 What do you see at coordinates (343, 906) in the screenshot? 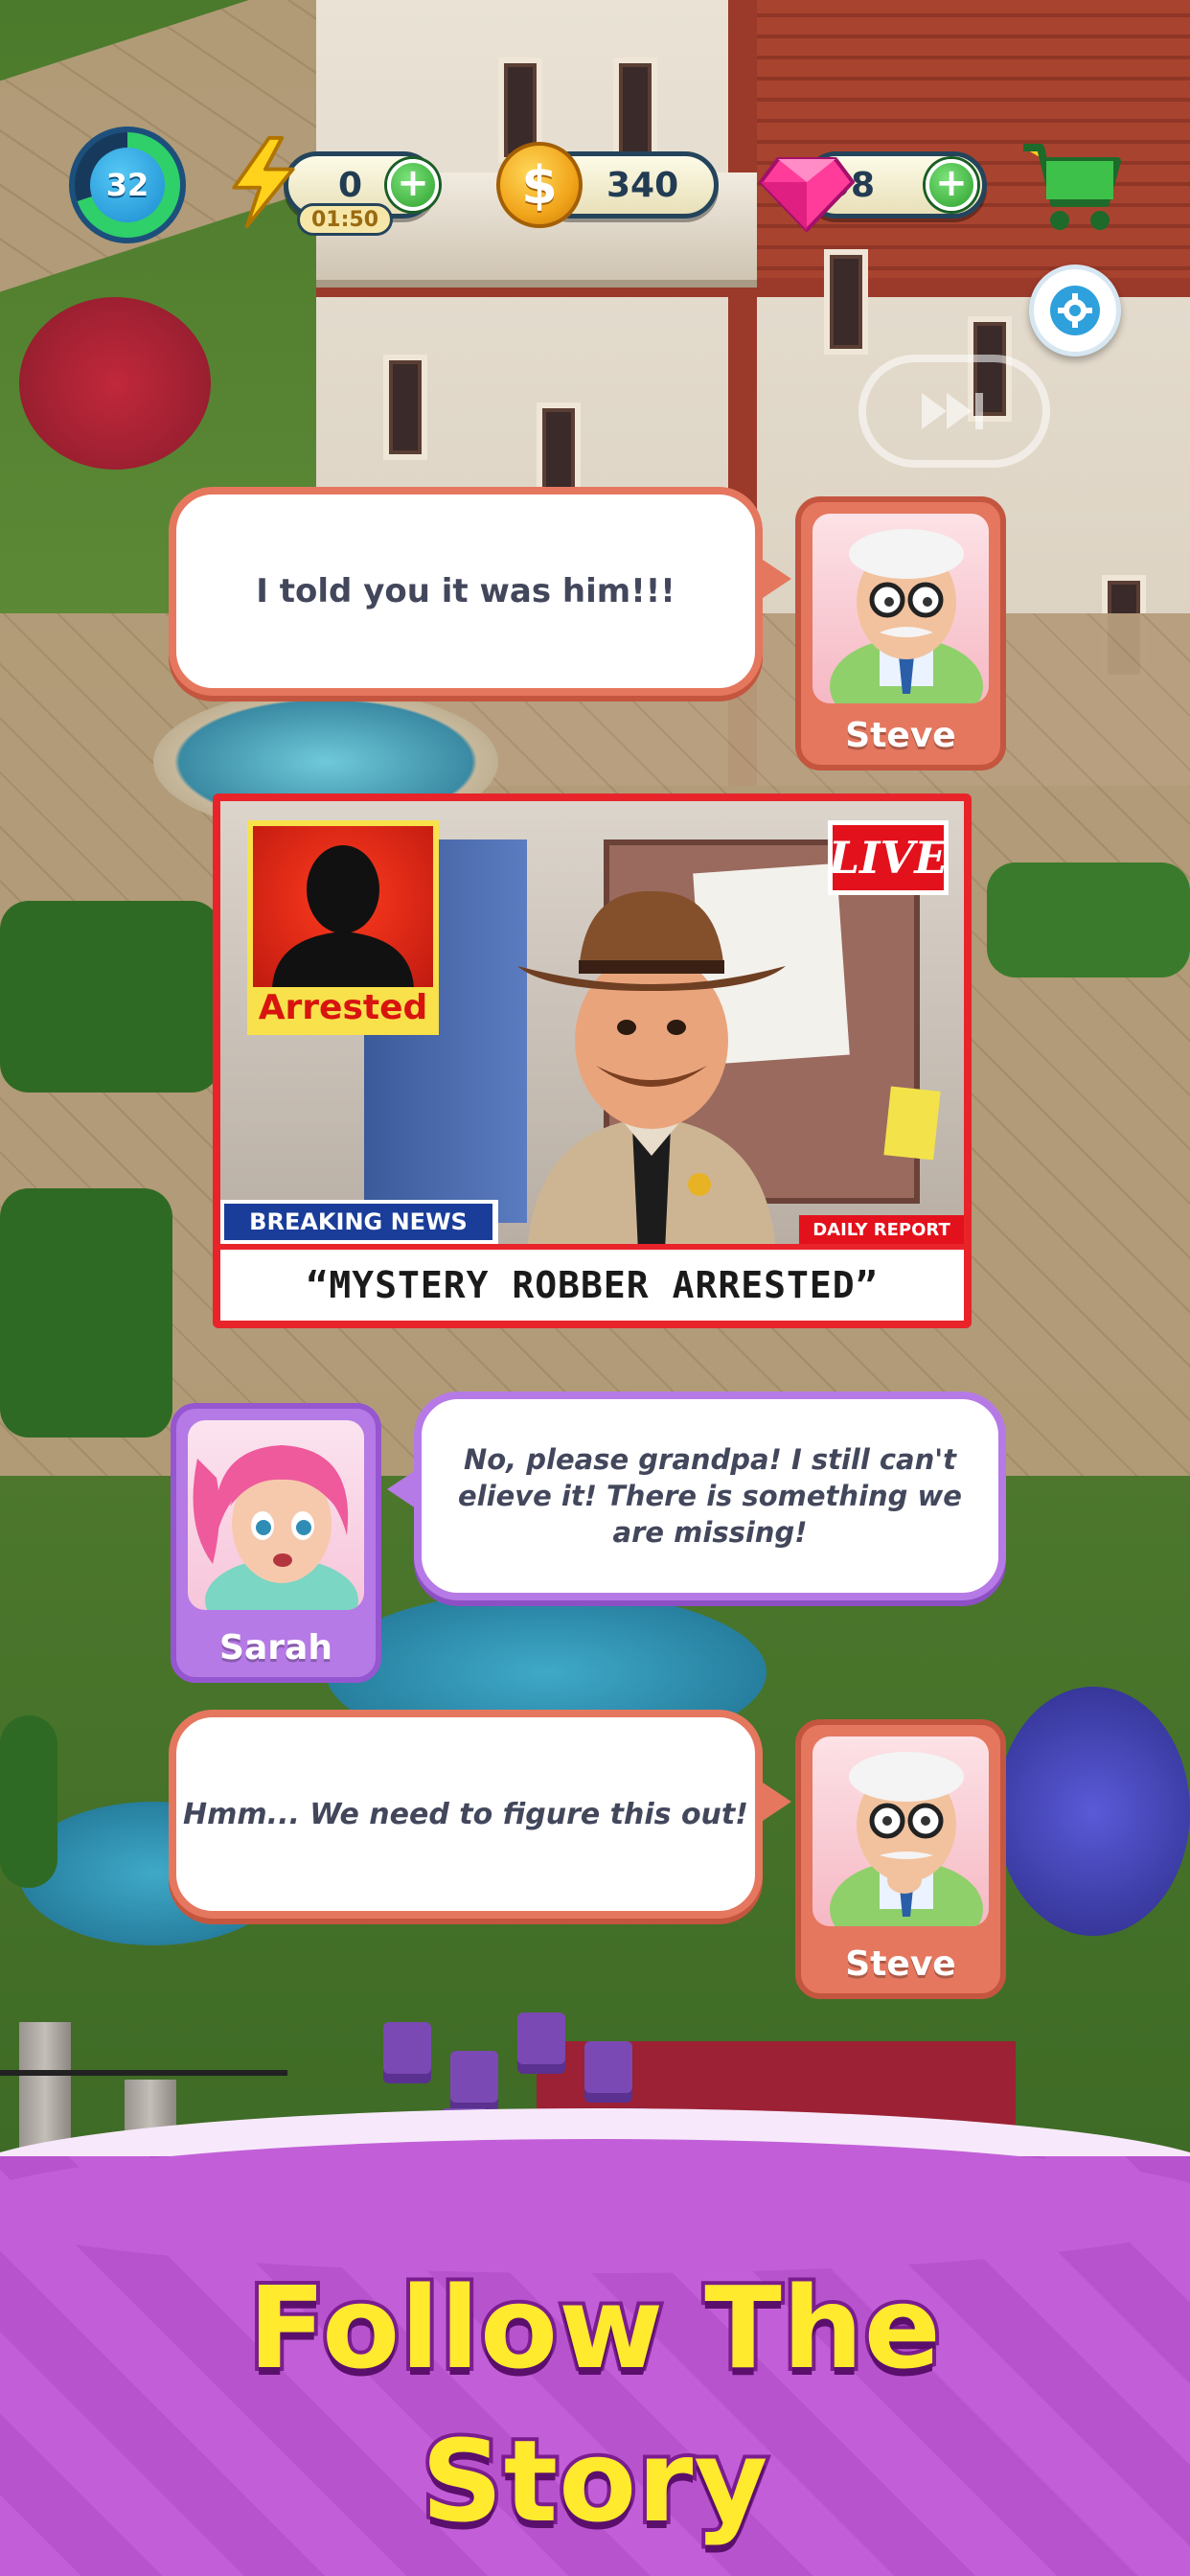
I see `suspect-silhouette` at bounding box center [343, 906].